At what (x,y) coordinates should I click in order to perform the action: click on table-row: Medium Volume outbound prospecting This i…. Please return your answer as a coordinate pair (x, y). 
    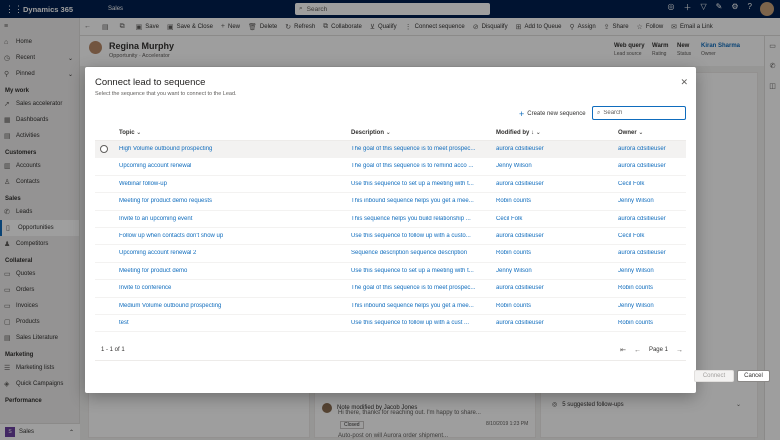
    Looking at the image, I should click on (390, 306).